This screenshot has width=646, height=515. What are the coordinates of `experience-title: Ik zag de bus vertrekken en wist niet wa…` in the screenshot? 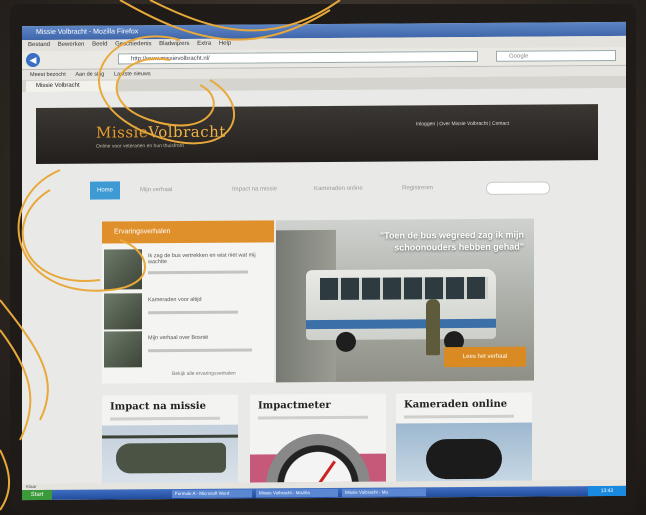 It's located at (207, 258).